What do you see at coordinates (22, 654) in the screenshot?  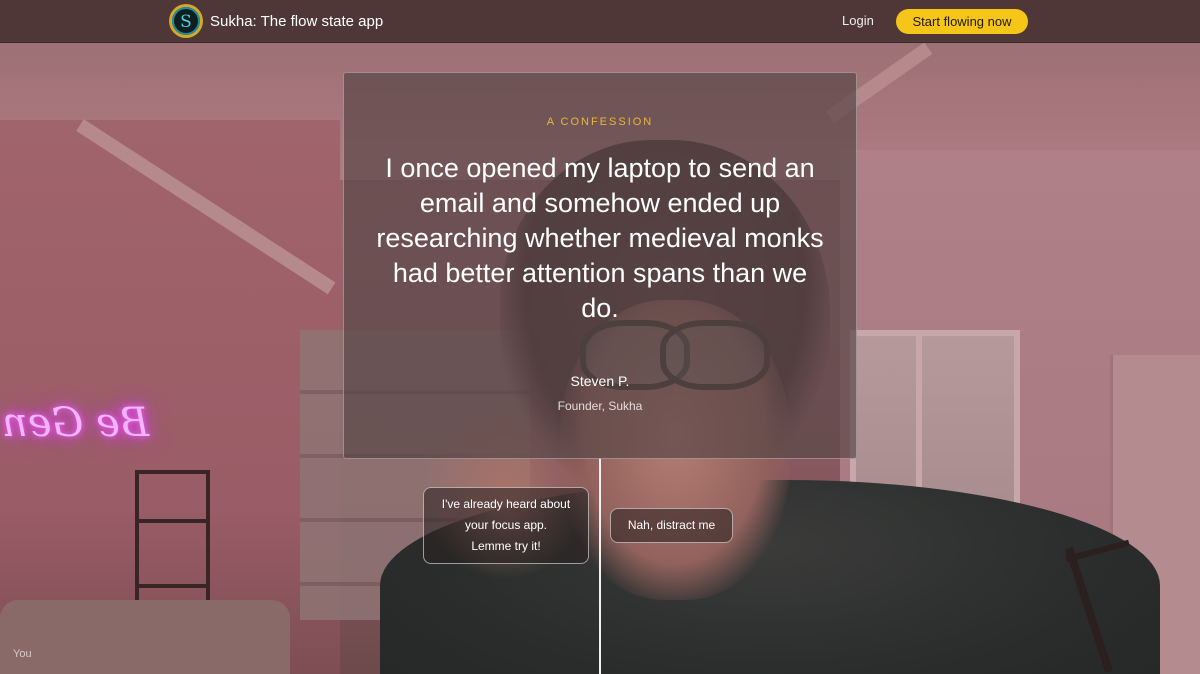 I see `self-view-label: You` at bounding box center [22, 654].